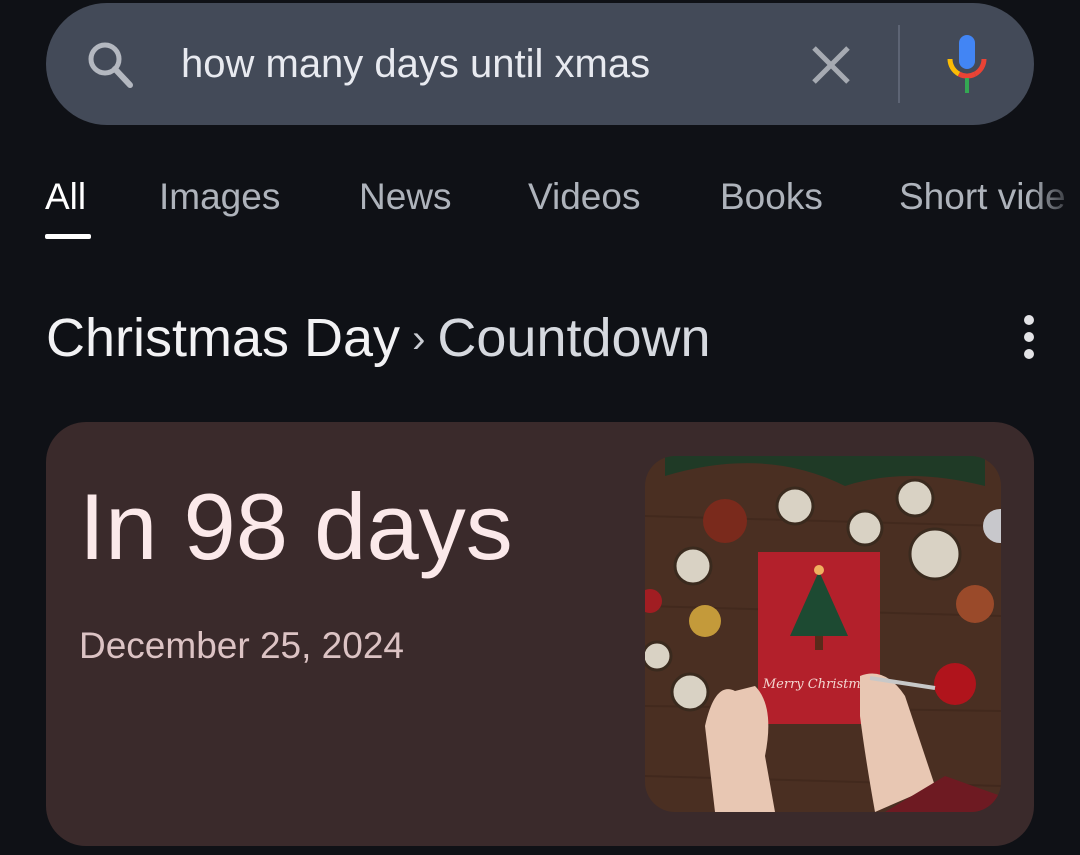  What do you see at coordinates (819, 684) in the screenshot?
I see `card-greeting-text: Merry Christmas` at bounding box center [819, 684].